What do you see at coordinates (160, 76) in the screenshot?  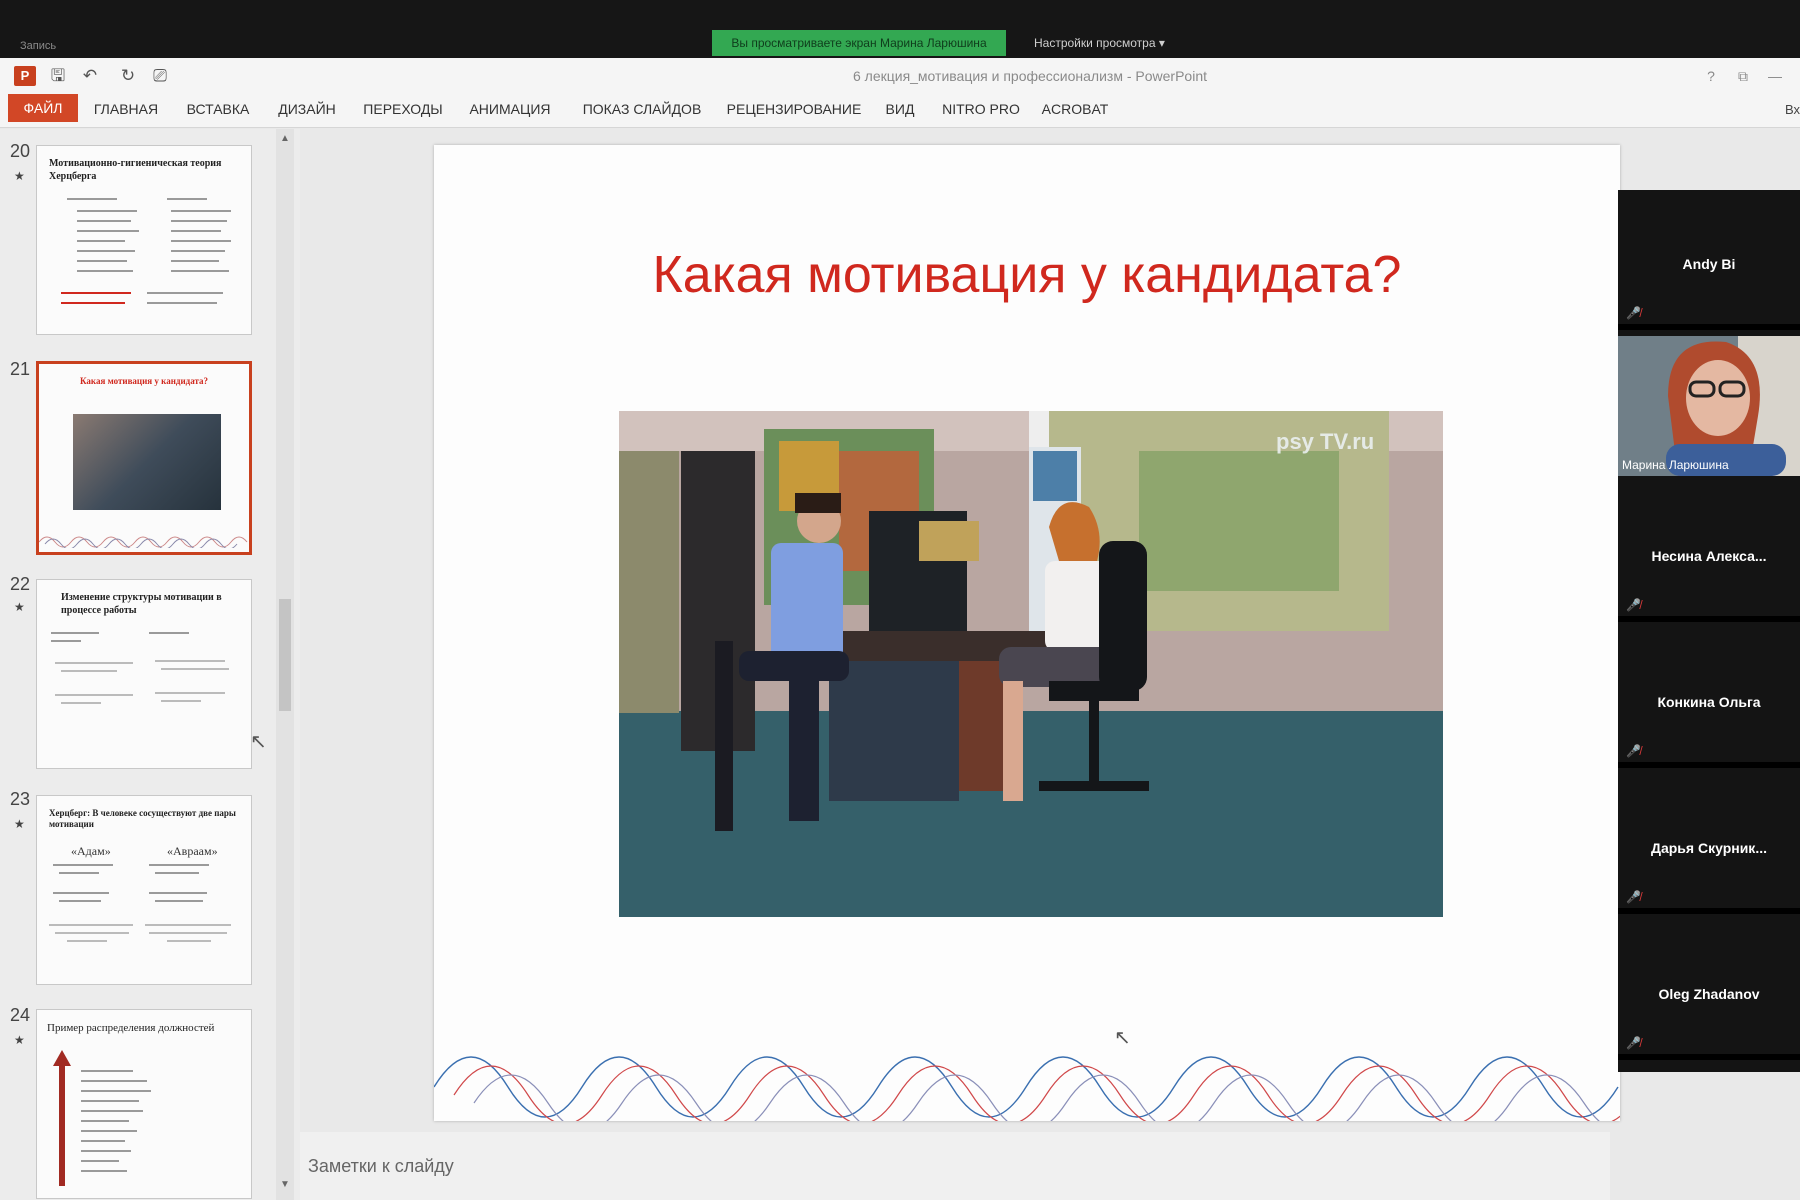 I see `slideshow-icon: ⎚` at bounding box center [160, 76].